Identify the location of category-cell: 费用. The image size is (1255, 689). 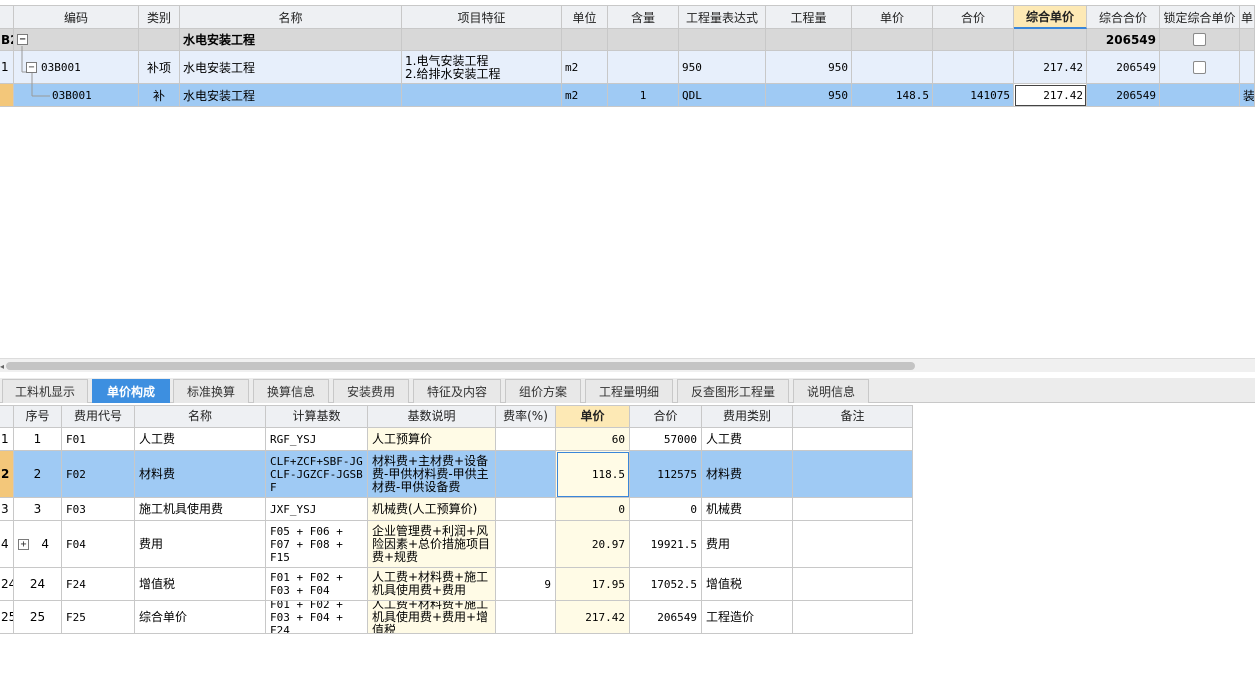
(747, 544).